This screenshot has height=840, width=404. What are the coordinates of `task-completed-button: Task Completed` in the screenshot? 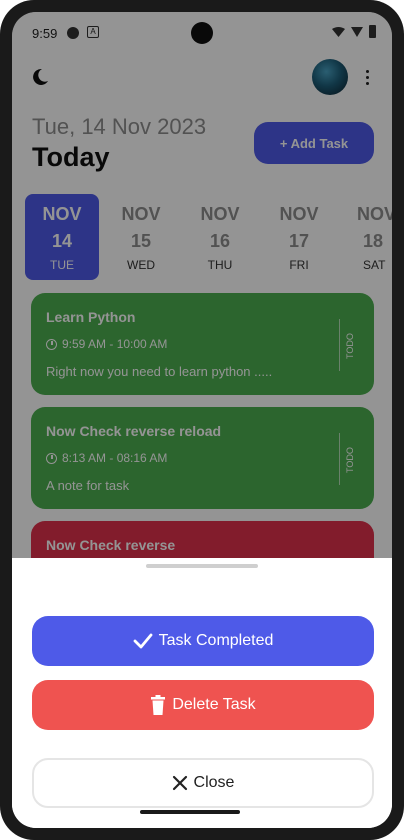 It's located at (203, 641).